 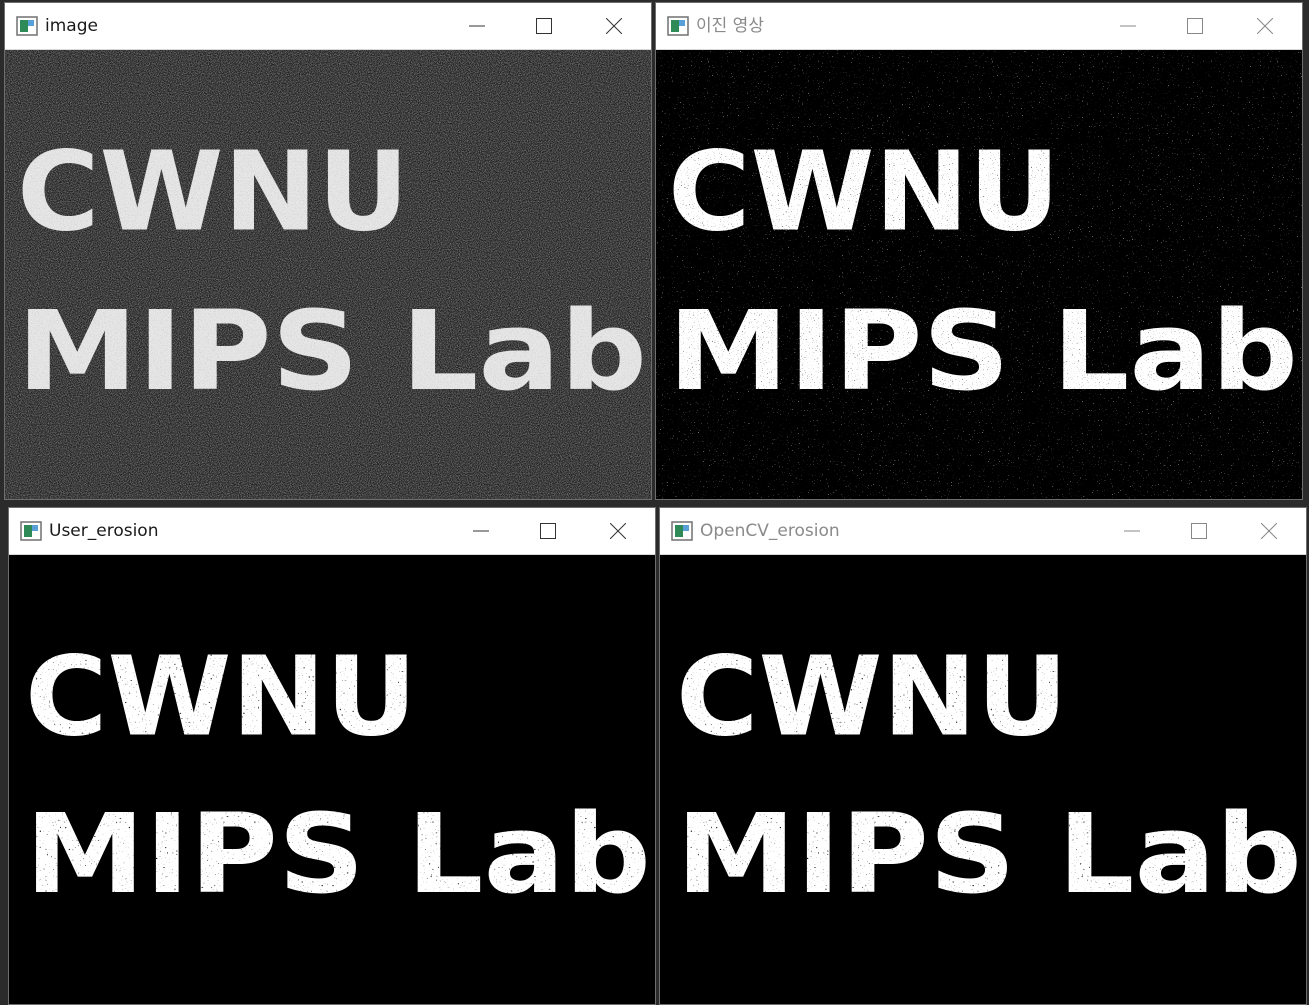 I want to click on titlebar: 이진 영상, so click(x=979, y=26).